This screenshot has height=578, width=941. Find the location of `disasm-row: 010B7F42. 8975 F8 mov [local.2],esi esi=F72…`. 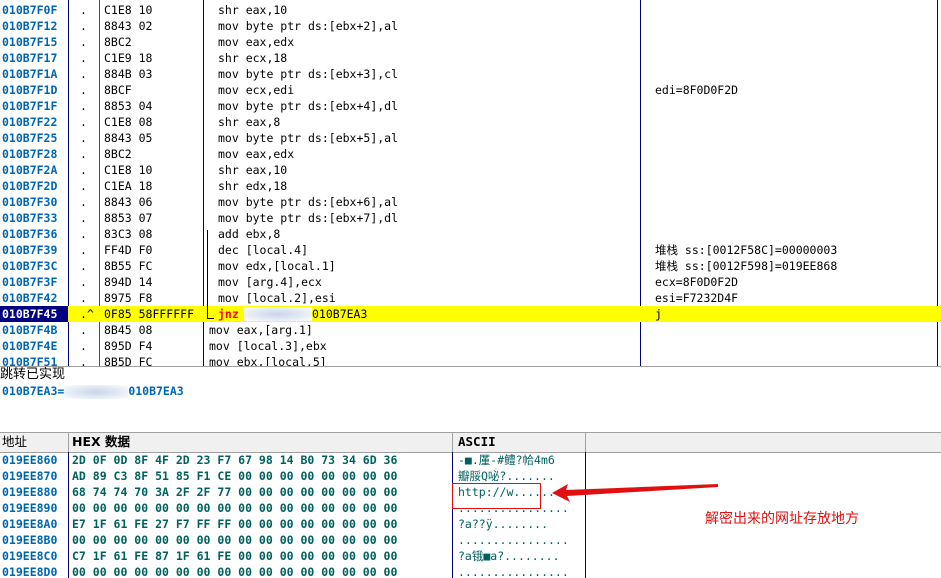

disasm-row: 010B7F42. 8975 F8 mov [local.2],esi esi=F72… is located at coordinates (470, 298).